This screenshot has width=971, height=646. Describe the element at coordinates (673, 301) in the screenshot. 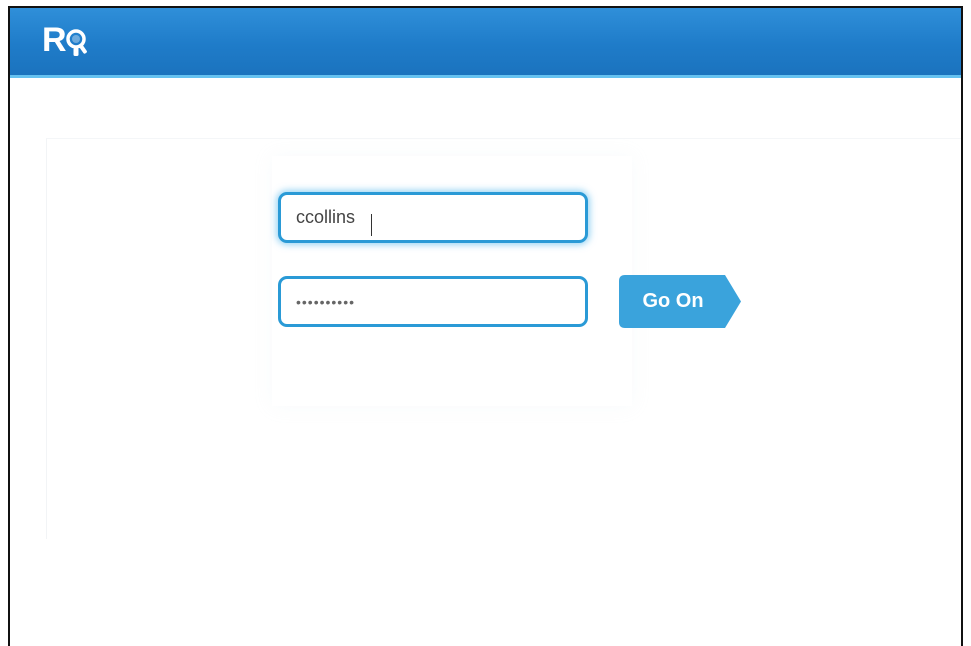

I see `go-on-label: Go On` at that location.